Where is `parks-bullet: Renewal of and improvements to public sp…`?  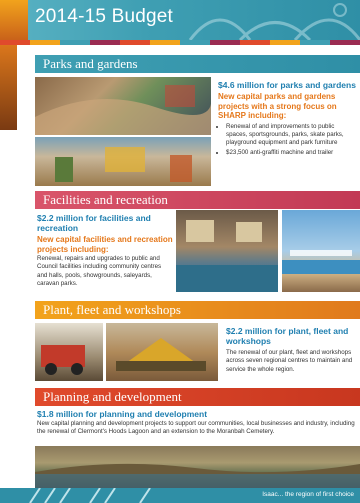
parks-bullet: Renewal of and improvements to public sp… is located at coordinates (291, 135).